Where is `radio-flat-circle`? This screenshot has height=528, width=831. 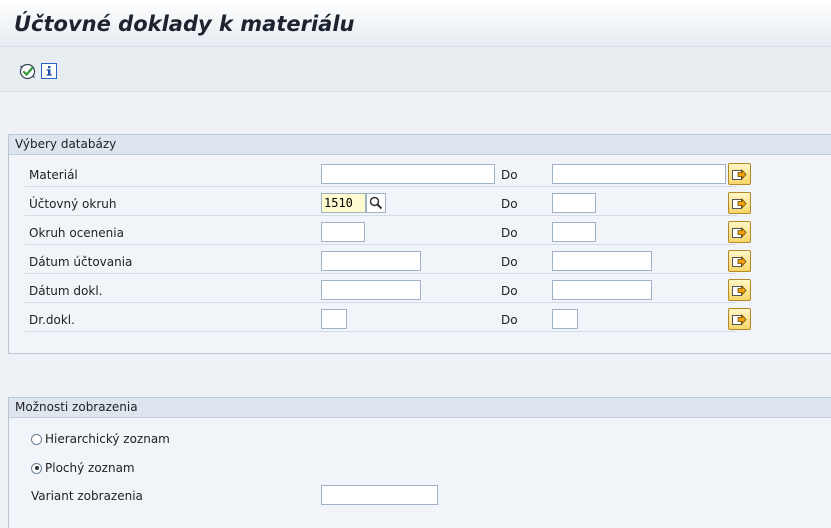
radio-flat-circle is located at coordinates (36, 468).